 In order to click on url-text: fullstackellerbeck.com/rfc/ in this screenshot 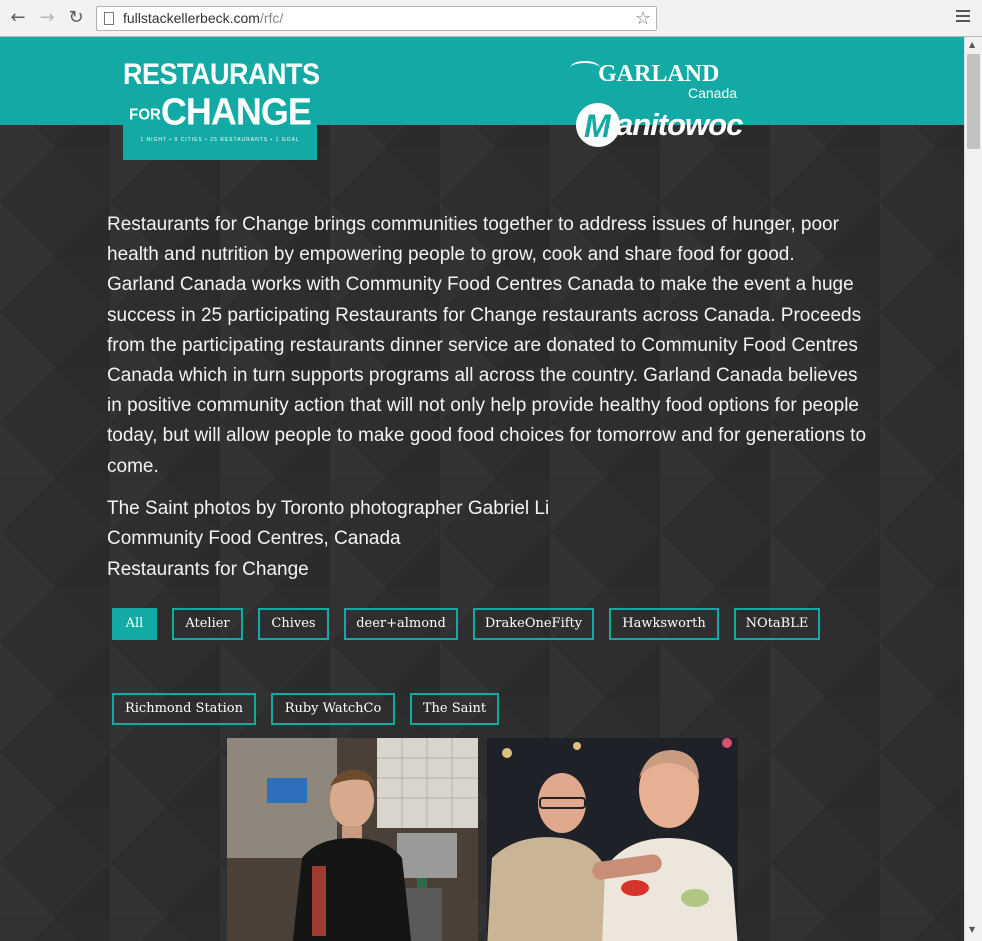, I will do `click(203, 18)`.